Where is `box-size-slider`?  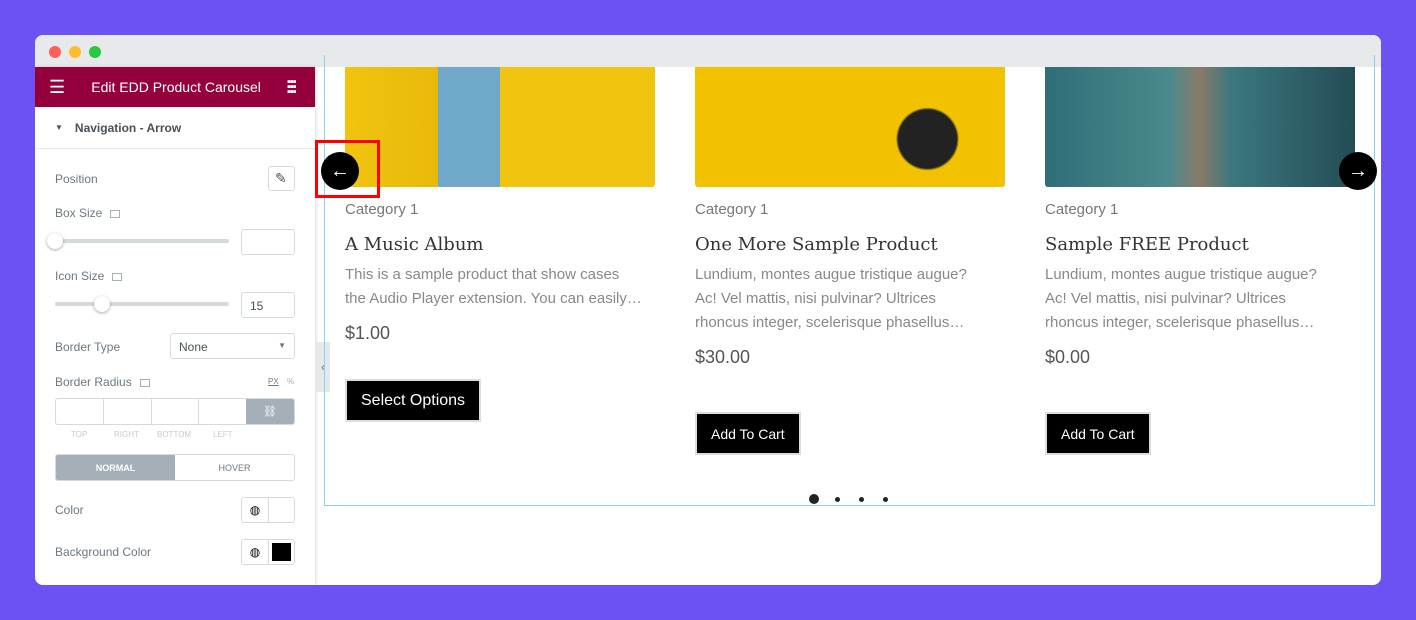
box-size-slider is located at coordinates (142, 241).